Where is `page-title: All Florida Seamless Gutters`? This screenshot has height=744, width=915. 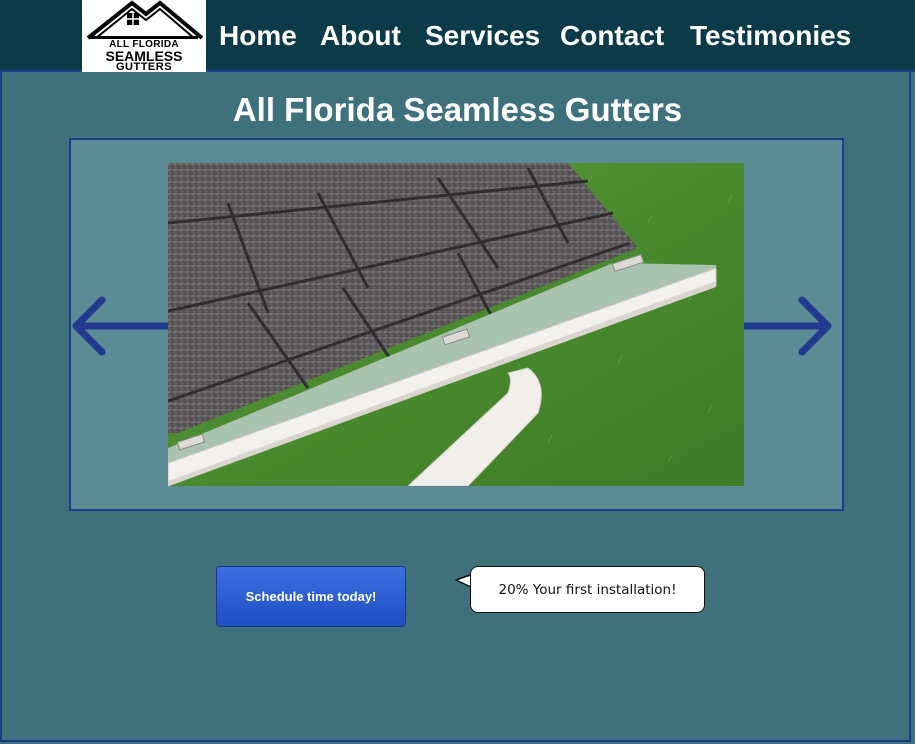 page-title: All Florida Seamless Gutters is located at coordinates (457, 109).